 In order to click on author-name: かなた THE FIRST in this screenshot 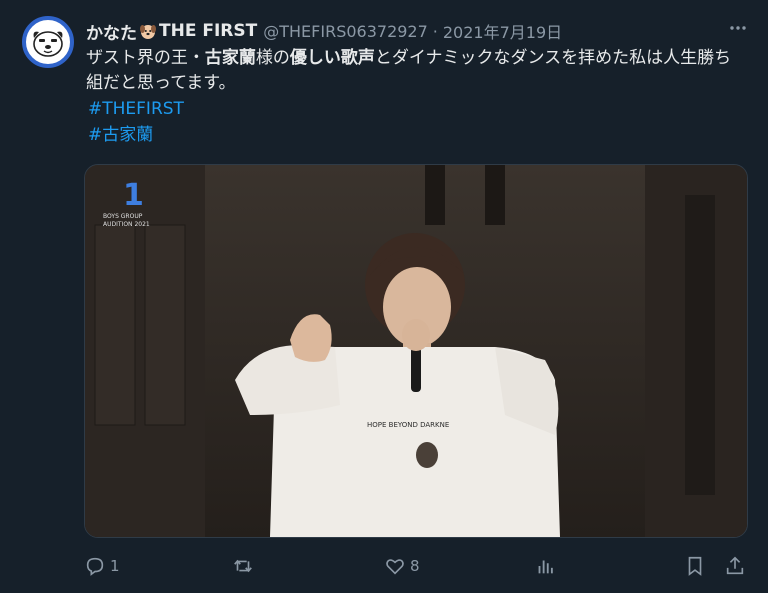, I will do `click(171, 31)`.